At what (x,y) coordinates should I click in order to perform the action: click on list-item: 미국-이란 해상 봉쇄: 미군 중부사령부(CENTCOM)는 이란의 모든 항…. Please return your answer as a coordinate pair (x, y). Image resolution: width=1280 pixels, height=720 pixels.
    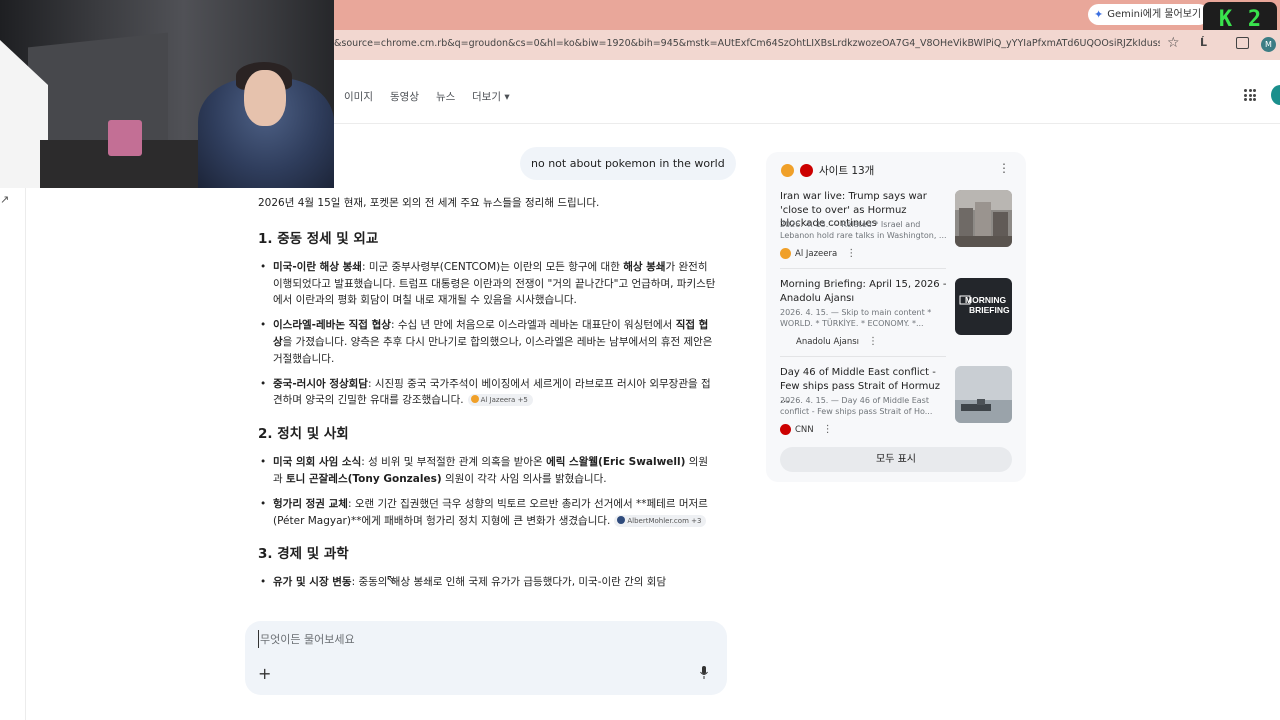
    Looking at the image, I should click on (487, 284).